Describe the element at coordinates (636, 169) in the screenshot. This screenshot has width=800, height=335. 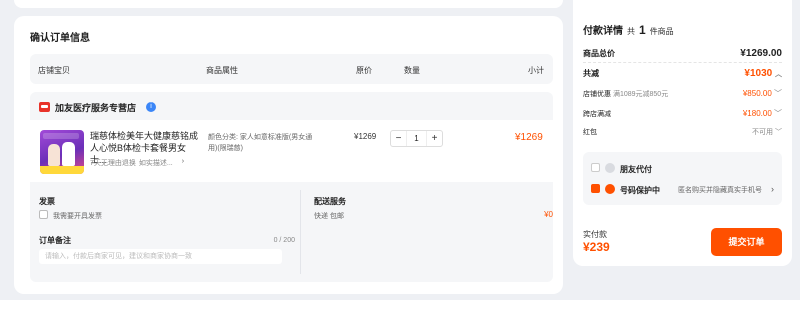
I see `friend-pay-label: 朋友代付` at that location.